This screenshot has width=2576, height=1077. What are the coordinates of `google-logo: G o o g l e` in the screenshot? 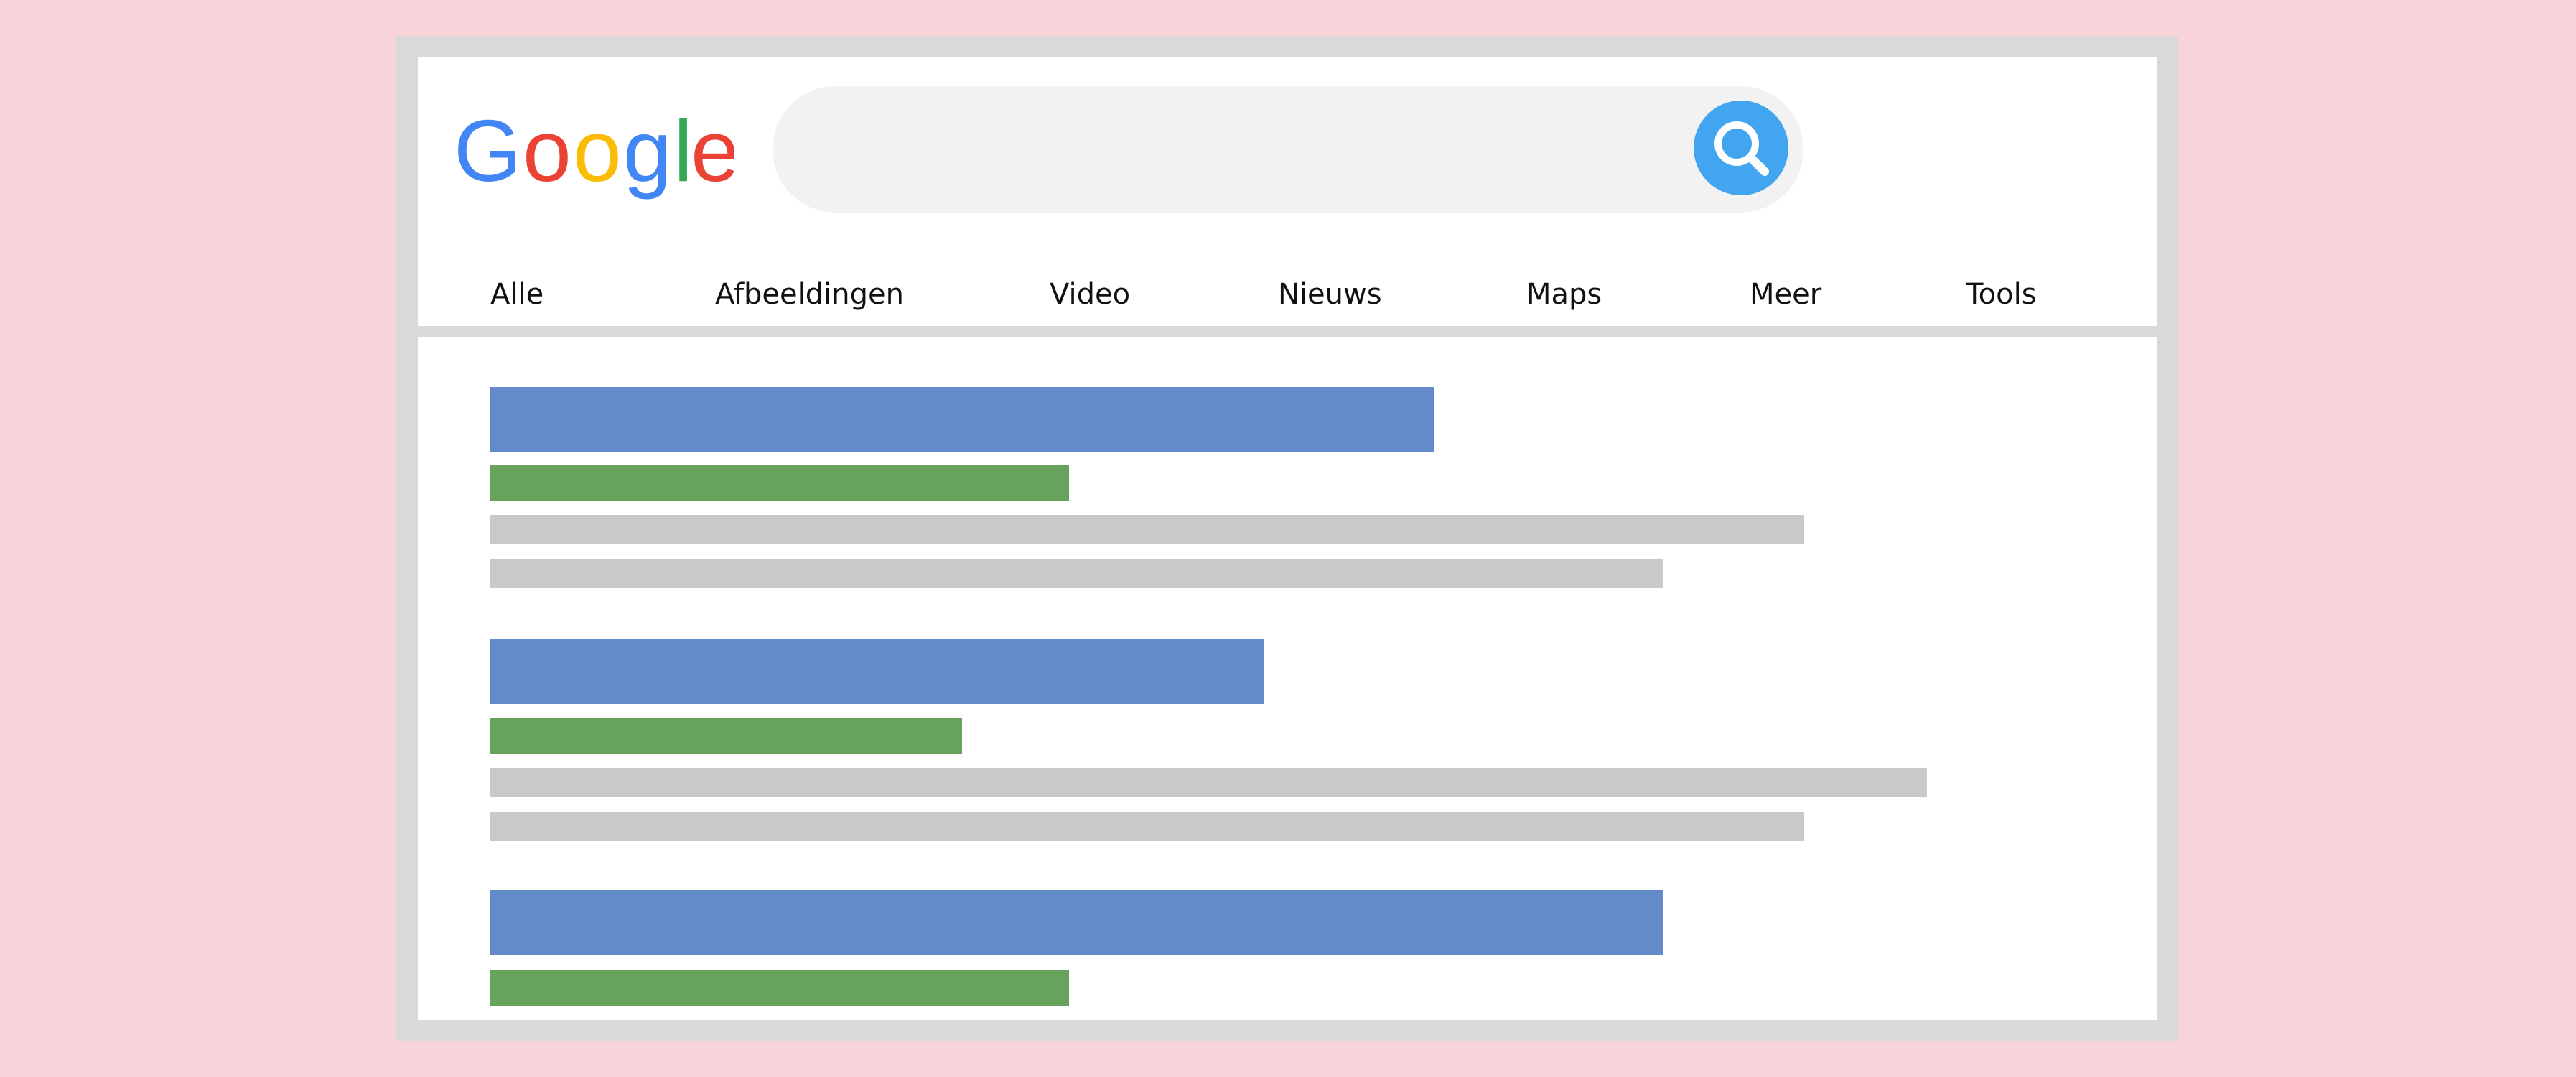 It's located at (594, 152).